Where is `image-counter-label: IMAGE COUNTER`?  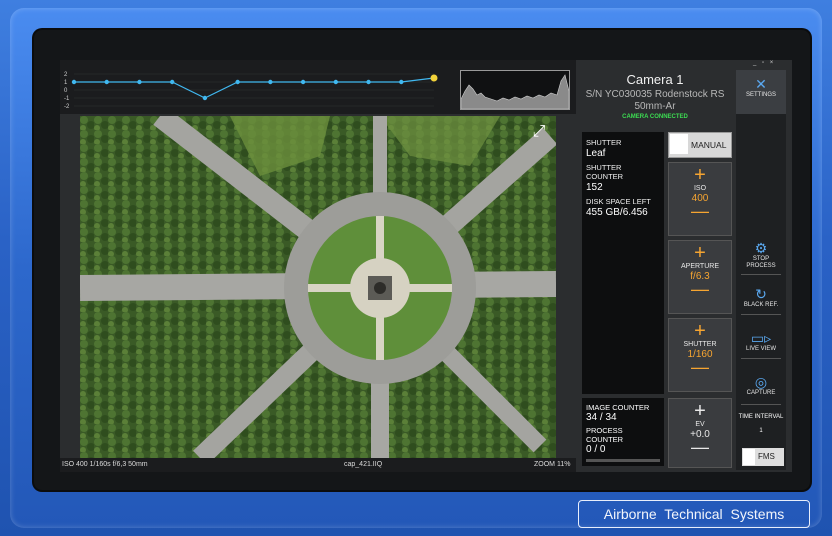
image-counter-label: IMAGE COUNTER is located at coordinates (618, 407).